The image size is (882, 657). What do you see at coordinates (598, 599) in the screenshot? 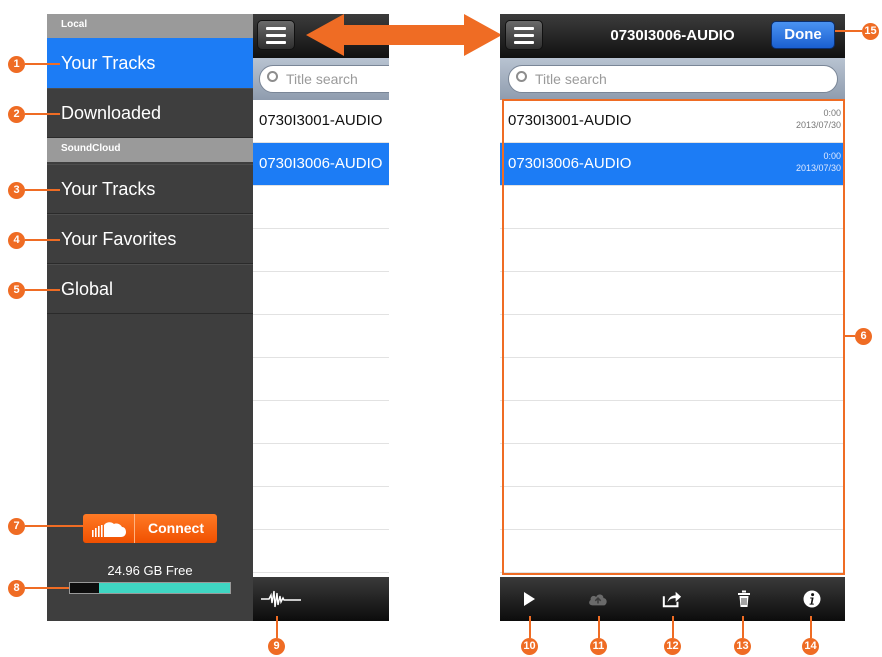
I see `cloud-upload-icon` at bounding box center [598, 599].